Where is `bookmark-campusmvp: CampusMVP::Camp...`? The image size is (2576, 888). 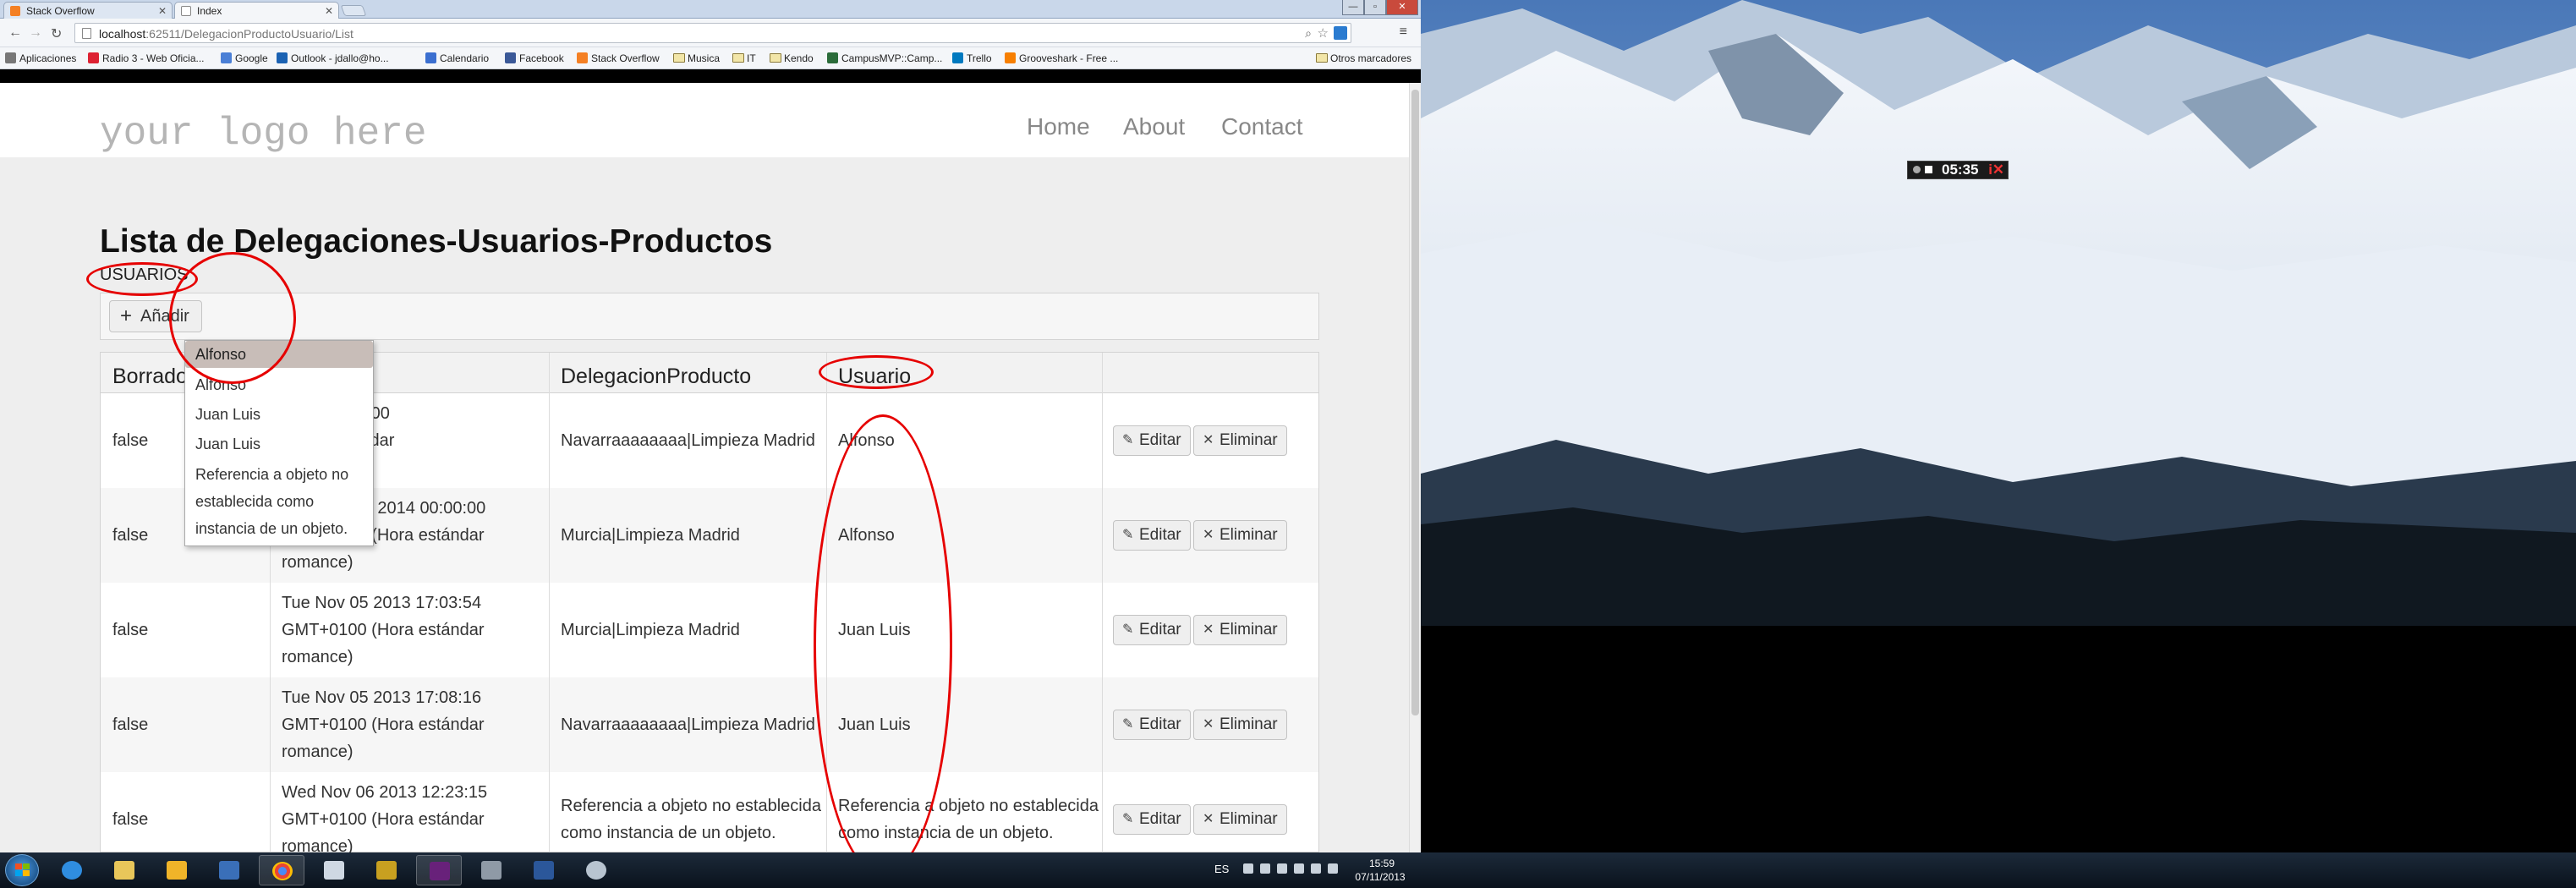
bookmark-campusmvp: CampusMVP::Camp... is located at coordinates (884, 58).